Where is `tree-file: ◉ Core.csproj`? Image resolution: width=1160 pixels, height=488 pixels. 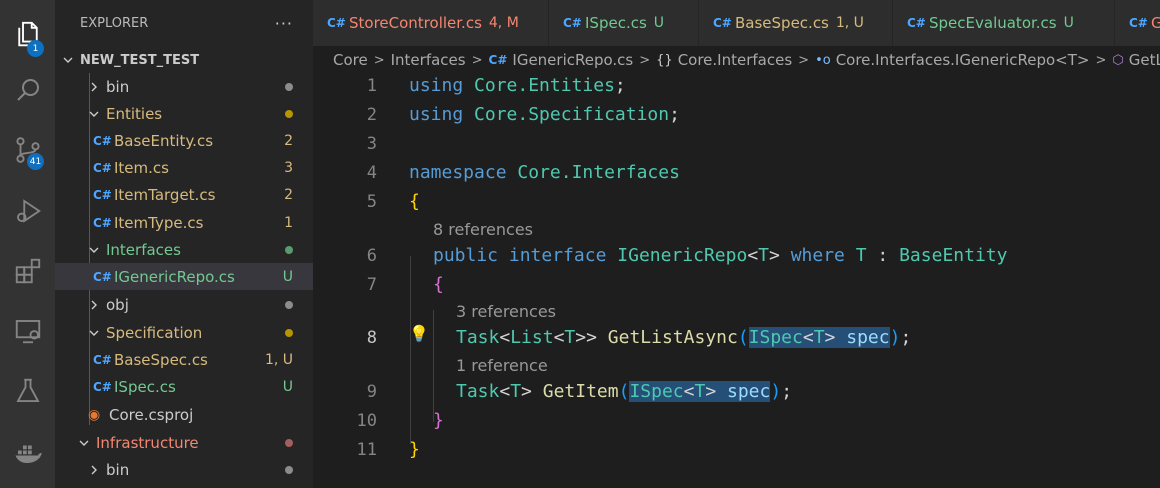
tree-file: ◉ Core.csproj is located at coordinates (184, 414).